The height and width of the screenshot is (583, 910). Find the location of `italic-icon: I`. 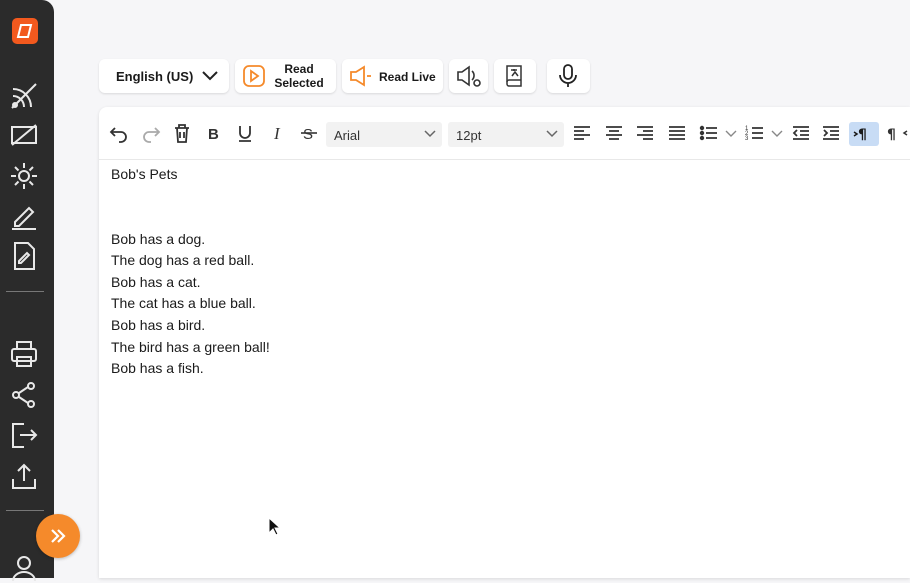

italic-icon: I is located at coordinates (278, 133).